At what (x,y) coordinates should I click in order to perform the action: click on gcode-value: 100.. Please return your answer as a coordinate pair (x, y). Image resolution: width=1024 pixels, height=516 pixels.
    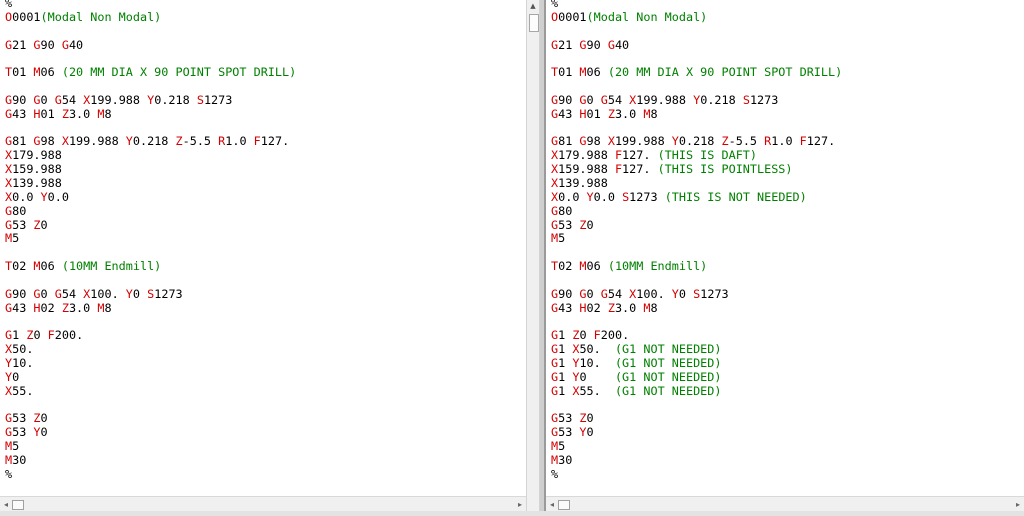
    Looking at the image, I should click on (108, 293).